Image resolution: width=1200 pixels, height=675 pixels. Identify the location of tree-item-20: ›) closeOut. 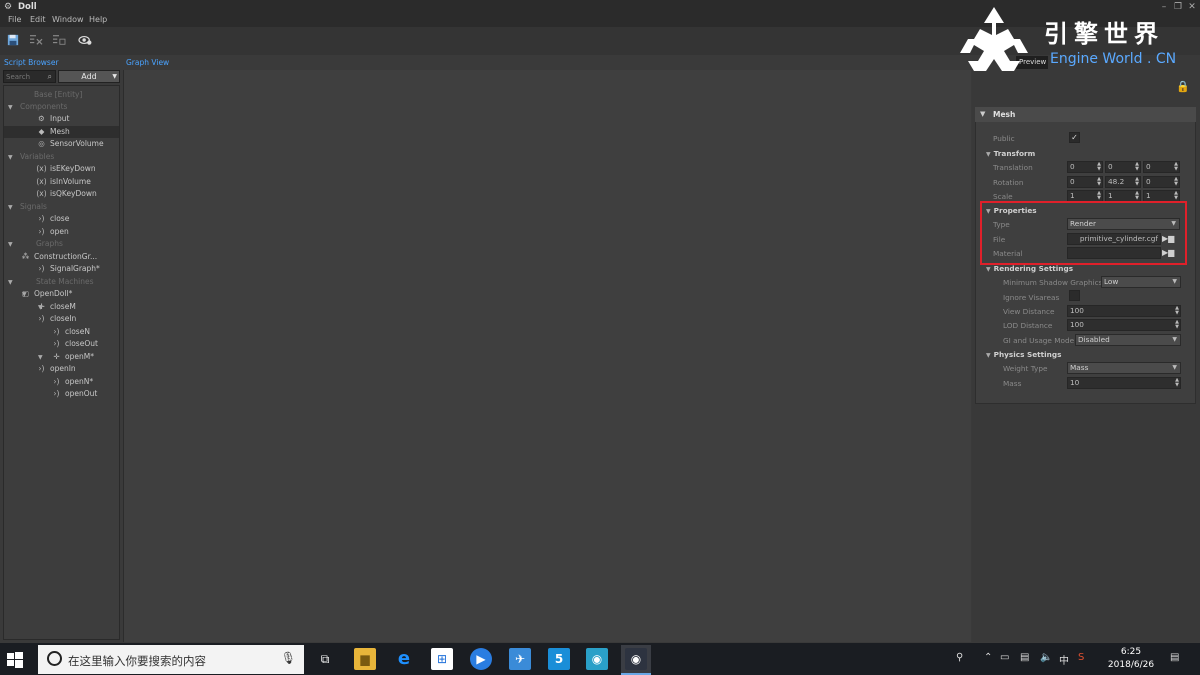
(74, 344).